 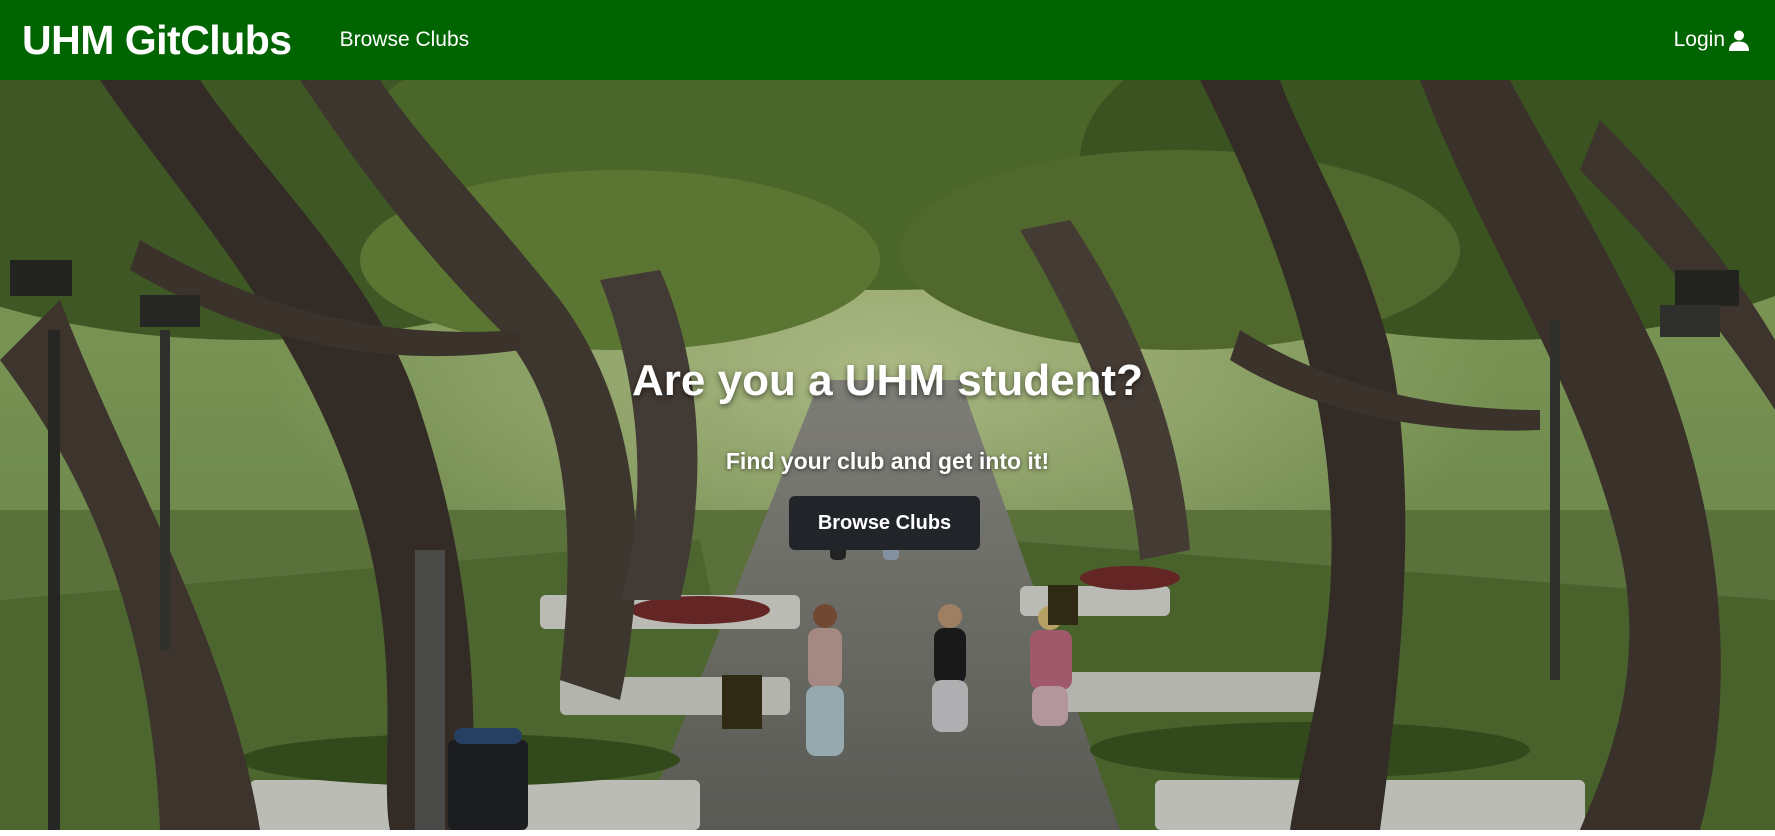 What do you see at coordinates (157, 40) in the screenshot?
I see `brand-logo-link: UHM GitClubs` at bounding box center [157, 40].